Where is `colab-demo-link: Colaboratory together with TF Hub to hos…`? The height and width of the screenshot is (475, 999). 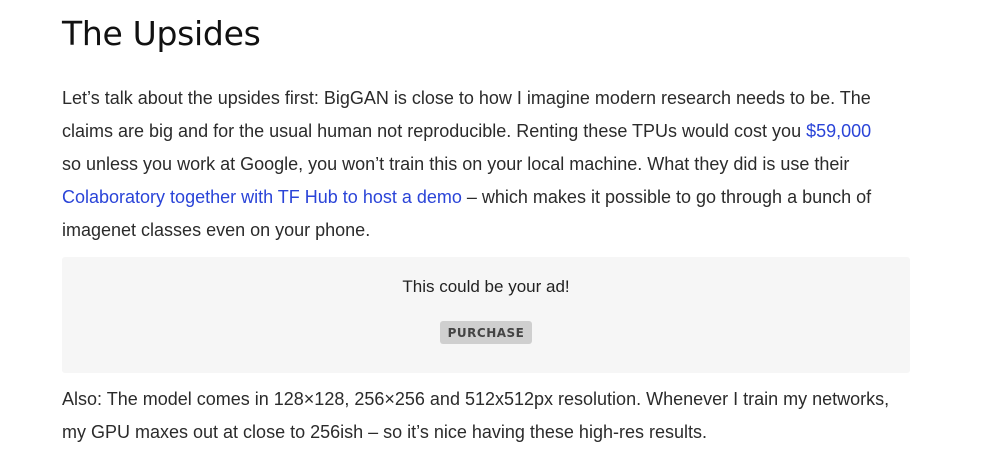
colab-demo-link: Colaboratory together with TF Hub to hos… is located at coordinates (262, 197).